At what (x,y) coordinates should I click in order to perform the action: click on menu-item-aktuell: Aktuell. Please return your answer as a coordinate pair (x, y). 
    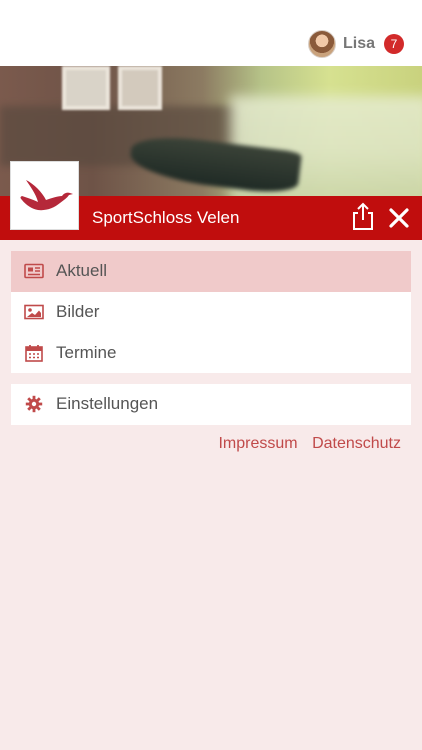
    Looking at the image, I should click on (211, 271).